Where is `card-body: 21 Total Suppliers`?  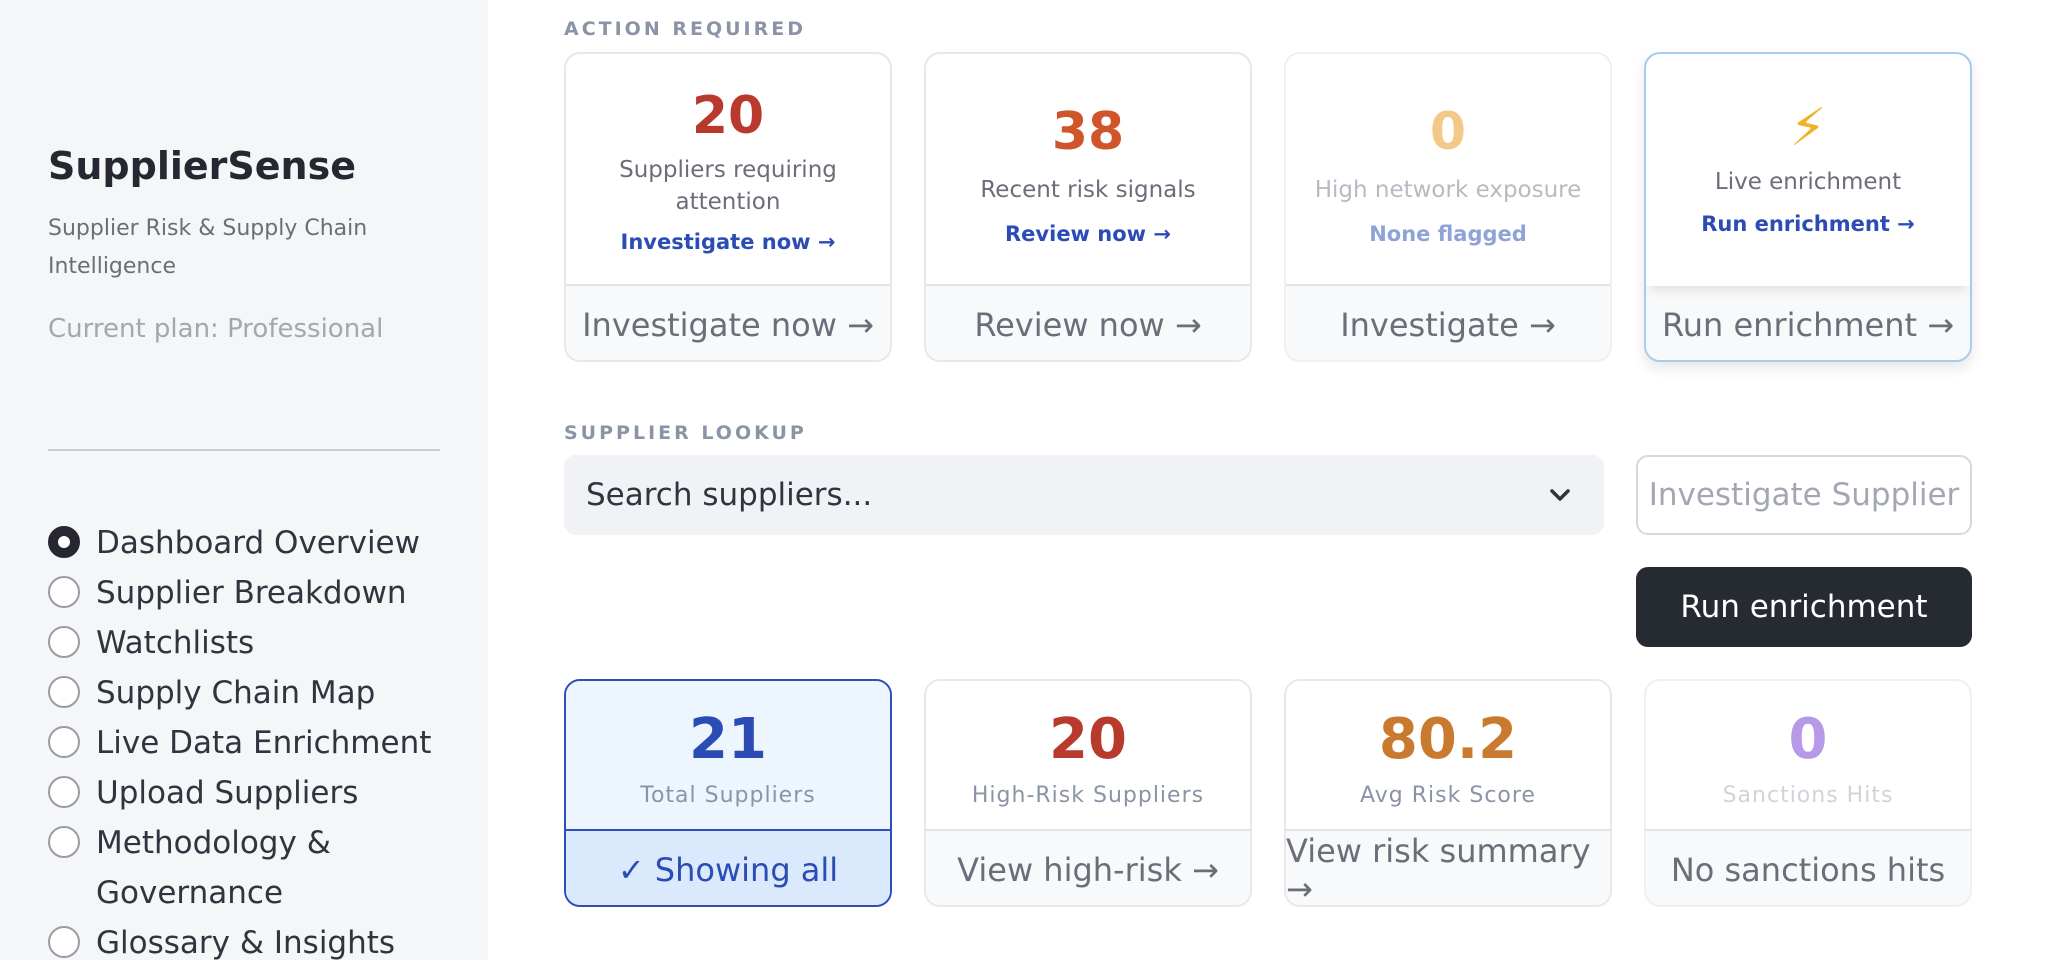
card-body: 21 Total Suppliers is located at coordinates (728, 756).